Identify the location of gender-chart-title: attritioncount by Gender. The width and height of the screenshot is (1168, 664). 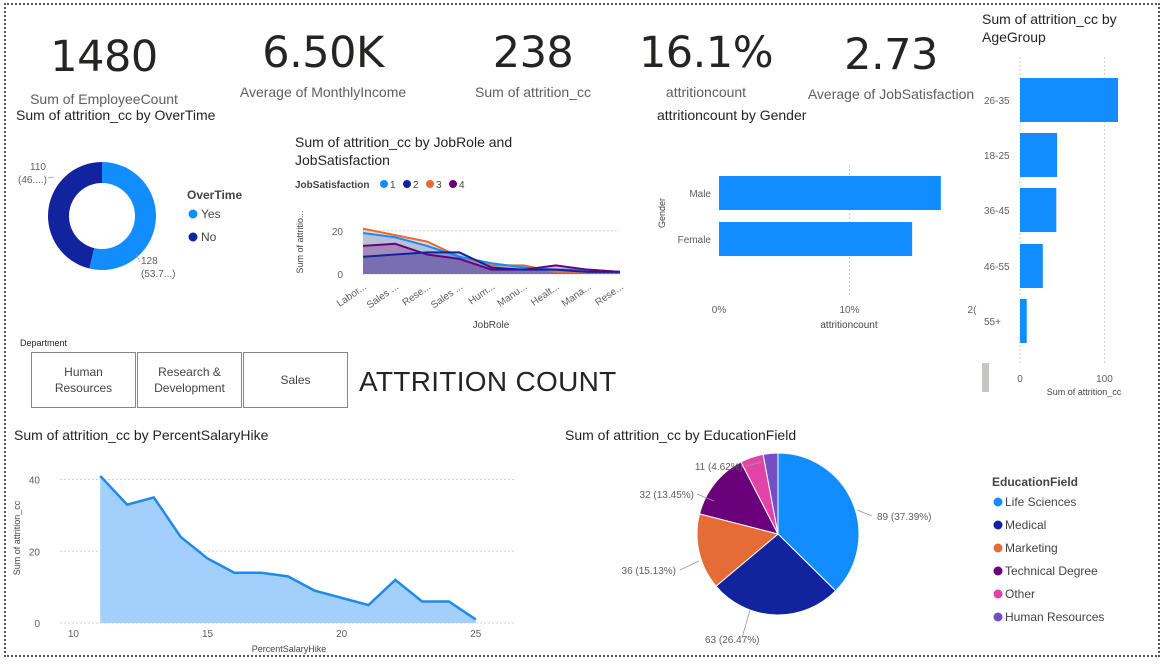
(732, 115).